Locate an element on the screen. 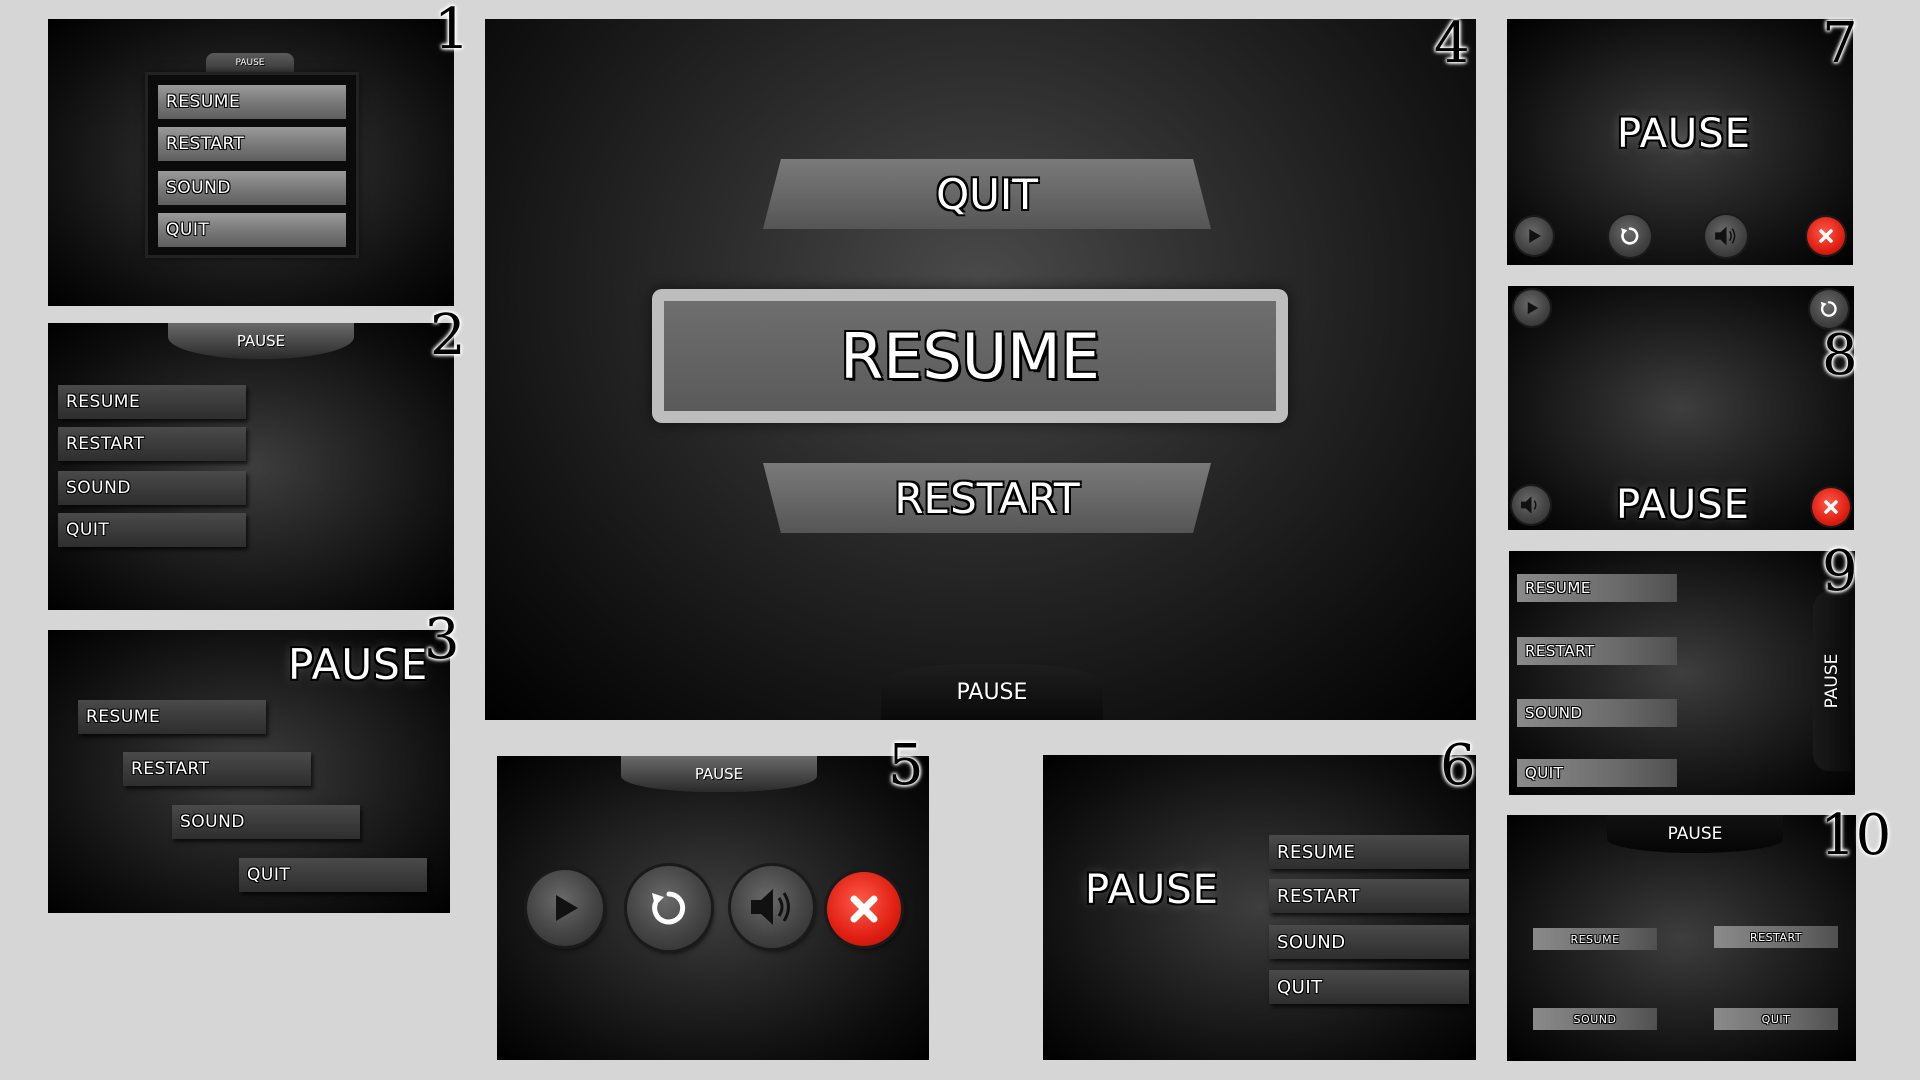 The height and width of the screenshot is (1080, 1920). pause-screen-10: PAUSE RESUME RESTART SOUND QUIT is located at coordinates (1681, 938).